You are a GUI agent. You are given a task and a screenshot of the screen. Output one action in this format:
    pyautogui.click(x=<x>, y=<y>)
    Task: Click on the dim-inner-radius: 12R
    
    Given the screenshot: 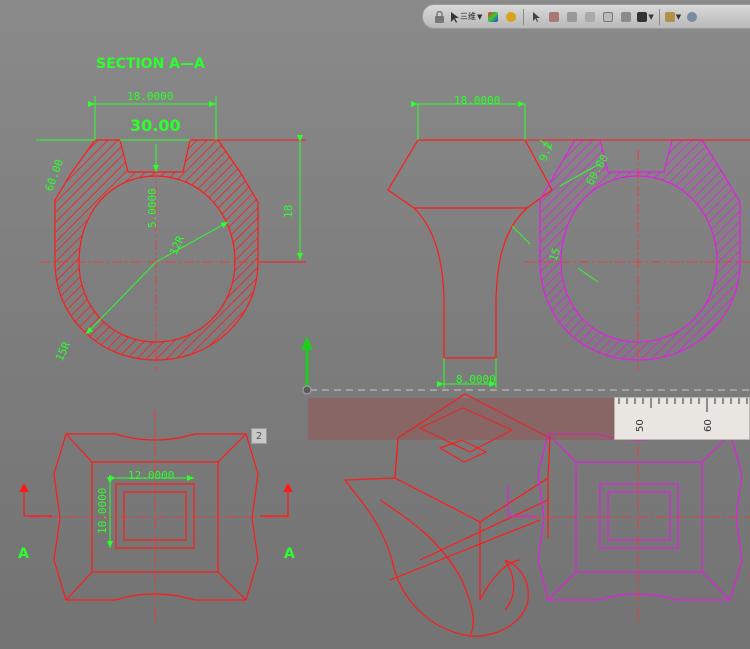 What is the action you would take?
    pyautogui.click(x=177, y=245)
    